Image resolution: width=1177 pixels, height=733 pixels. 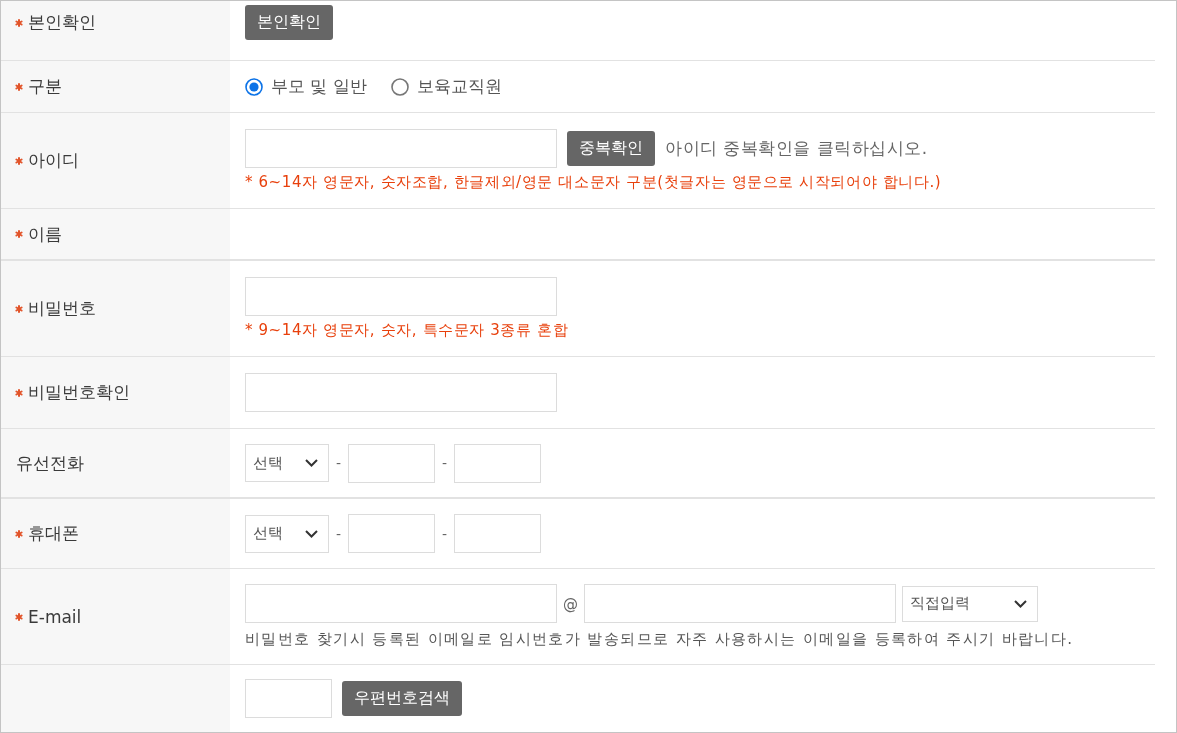 What do you see at coordinates (594, 182) in the screenshot?
I see `hint-text: * 6~14자 영문자, 숫자조합, 한글제외/영문 대소문자 구분(첫글자는 영문으로 시작되어야 합니다.)` at bounding box center [594, 182].